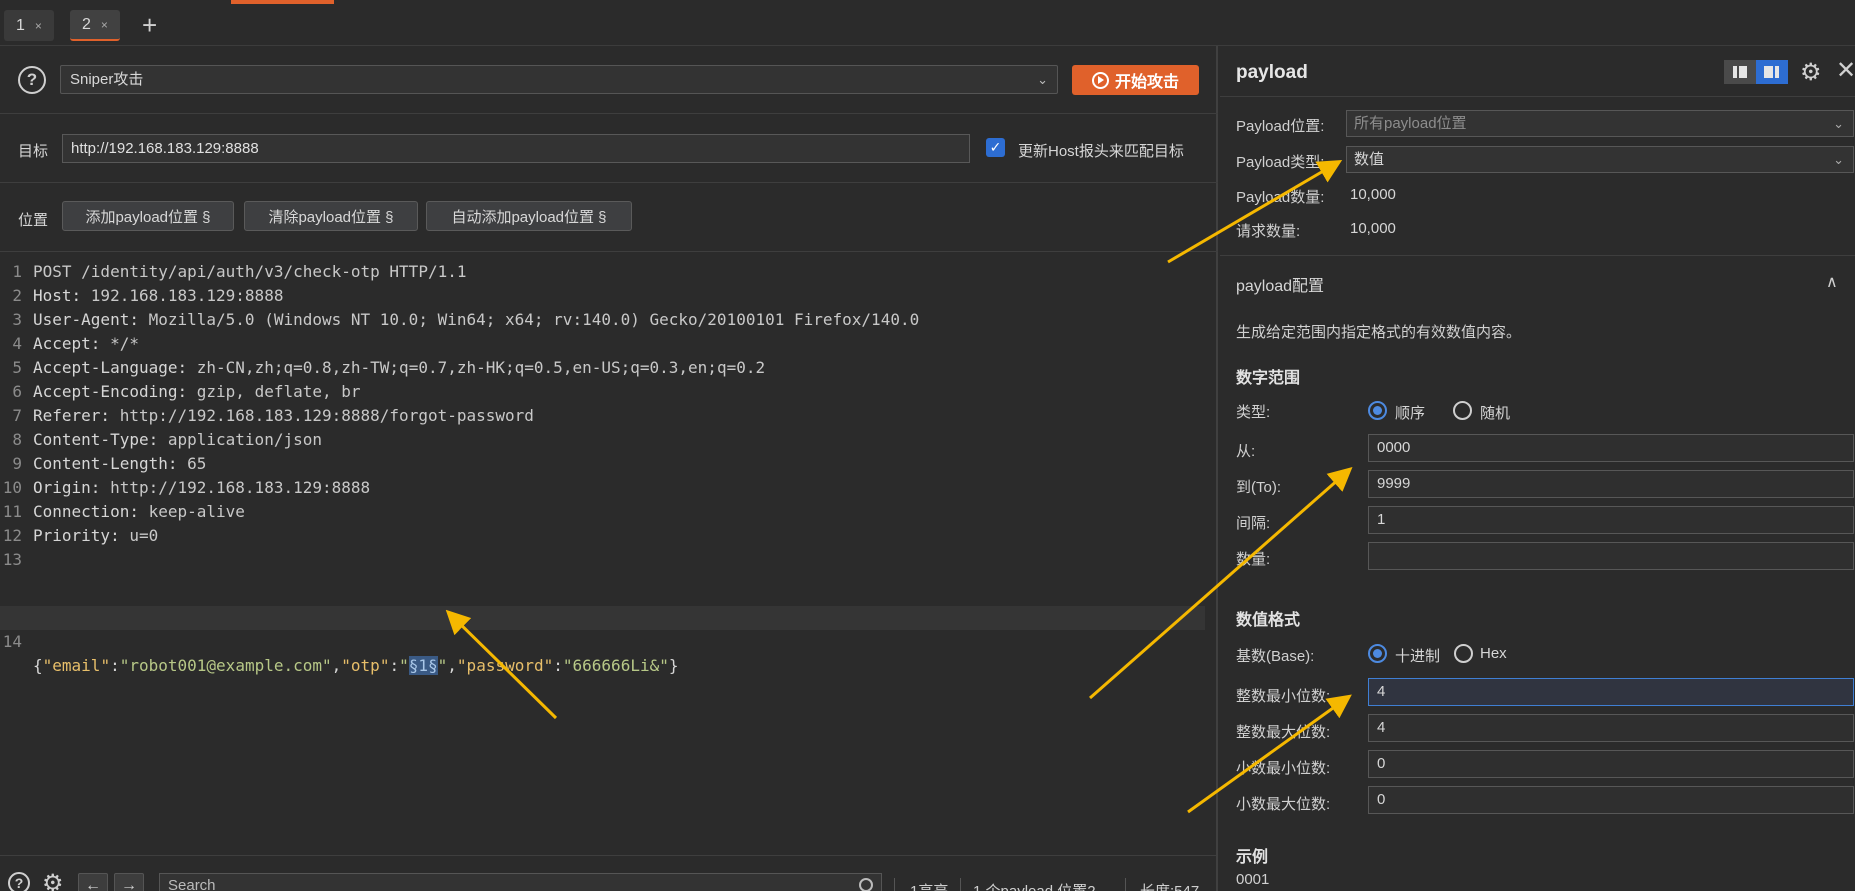 This screenshot has height=891, width=1855. What do you see at coordinates (95, 25) in the screenshot?
I see `tab-2: 2 ×` at bounding box center [95, 25].